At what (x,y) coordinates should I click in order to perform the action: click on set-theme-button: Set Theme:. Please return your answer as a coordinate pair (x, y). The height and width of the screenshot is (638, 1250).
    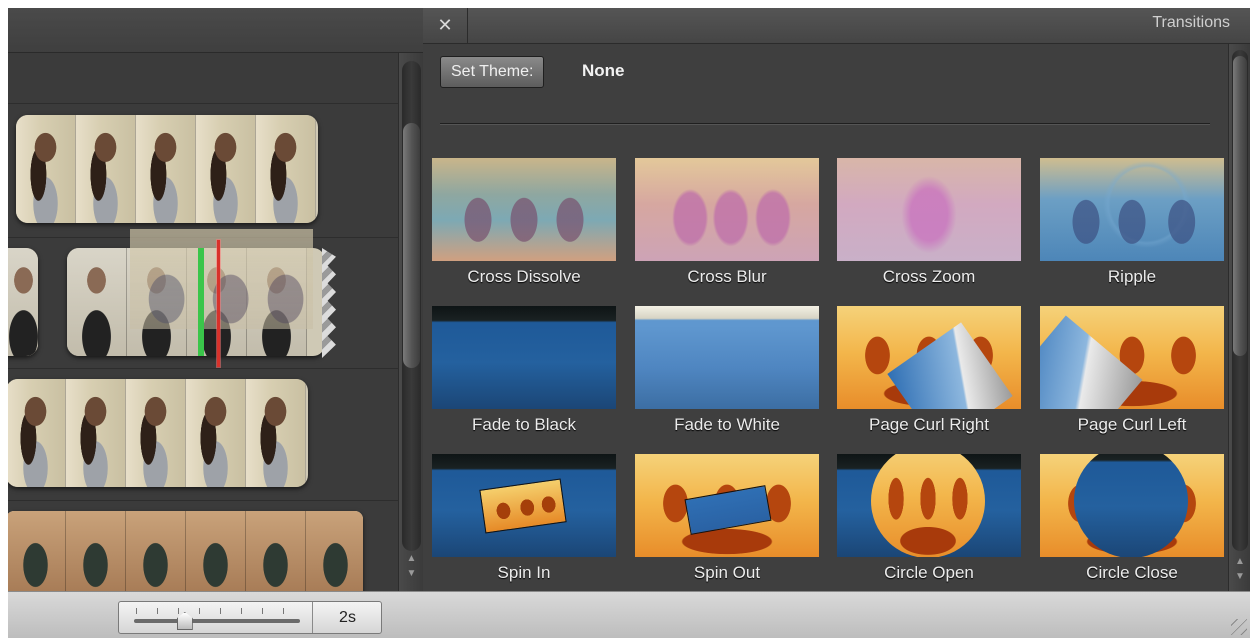
    Looking at the image, I should click on (492, 72).